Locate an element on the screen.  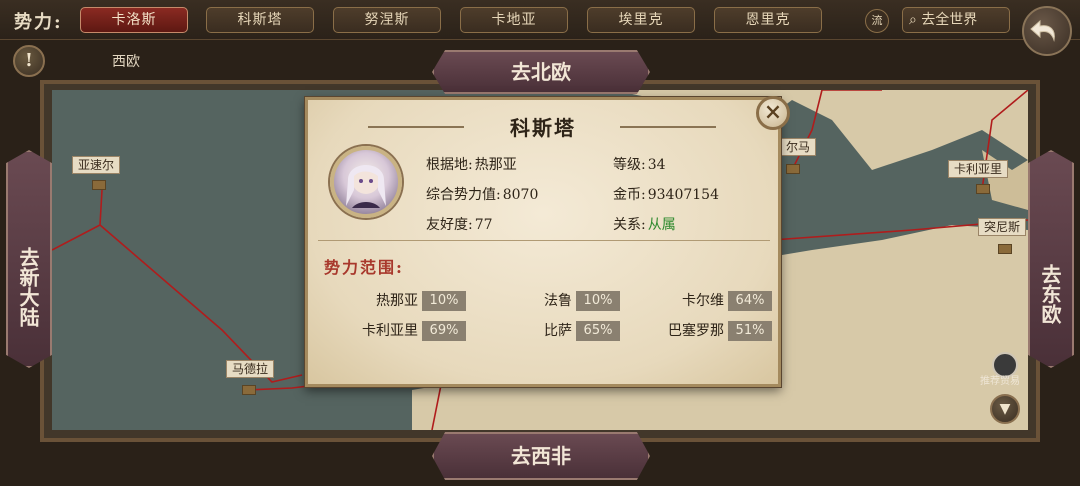
scope-item: 卡尔维 64% is located at coordinates (710, 300).